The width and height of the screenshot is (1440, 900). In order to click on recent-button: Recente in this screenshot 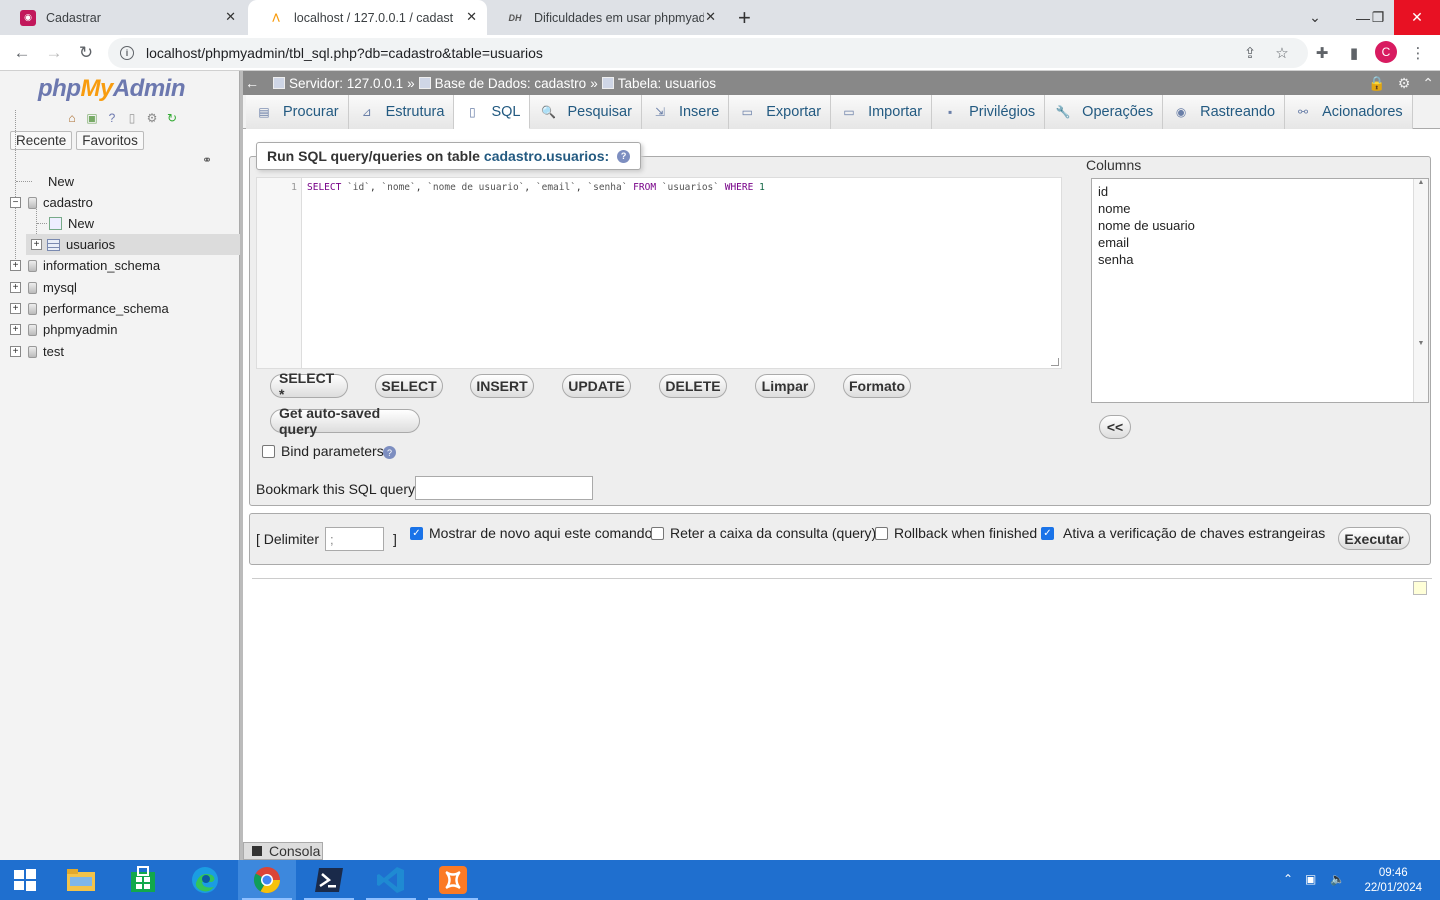, I will do `click(41, 140)`.